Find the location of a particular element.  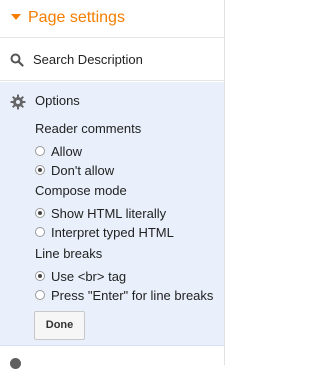

done-button: Done is located at coordinates (59, 325).